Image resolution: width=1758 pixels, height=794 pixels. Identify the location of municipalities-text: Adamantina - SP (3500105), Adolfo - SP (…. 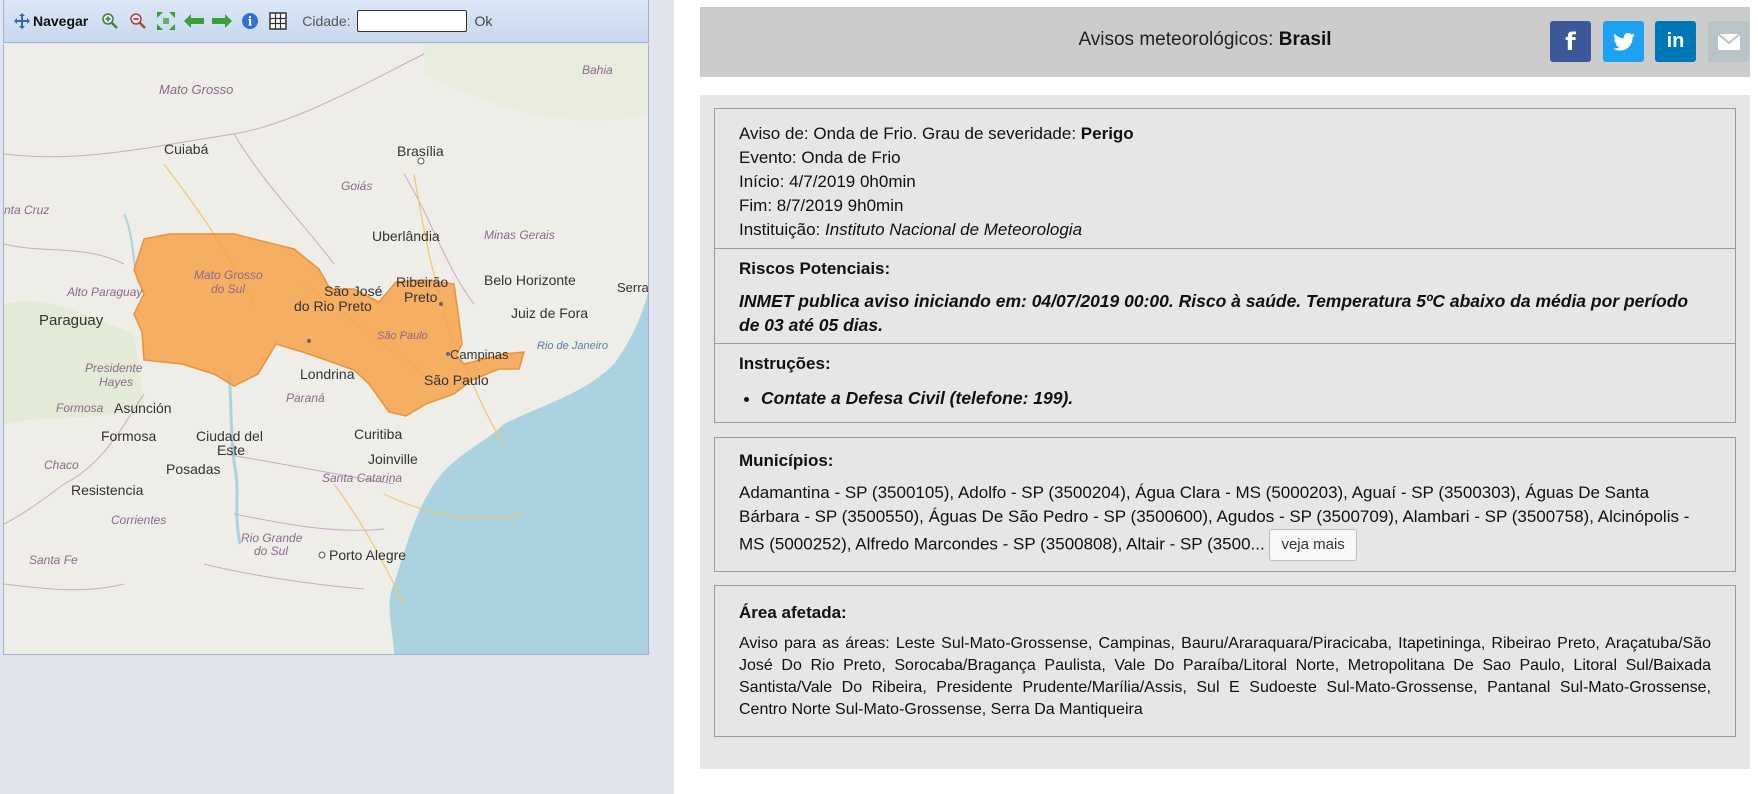
(1225, 521).